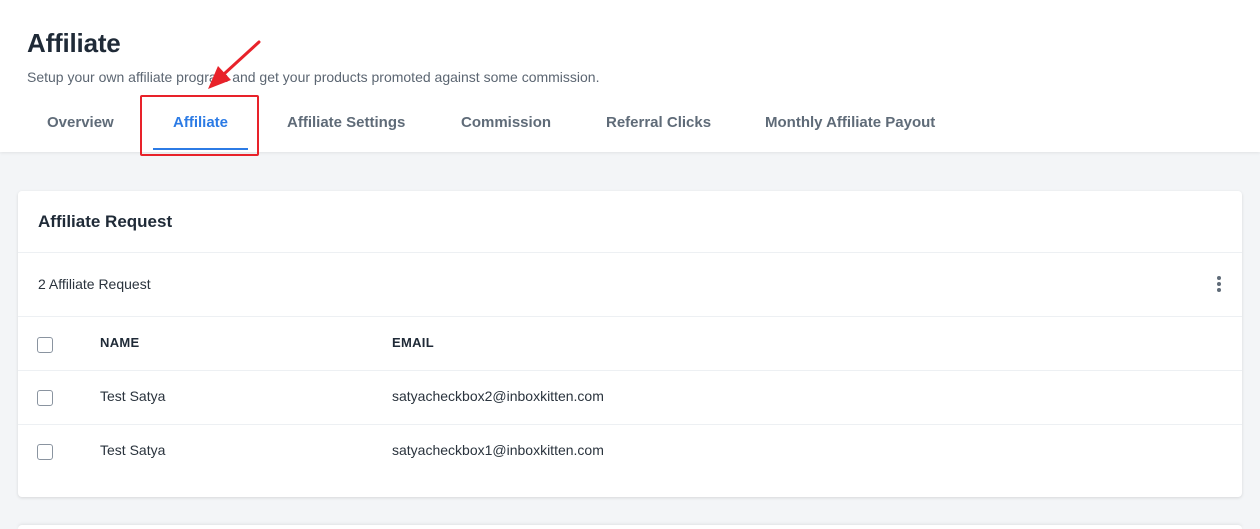  I want to click on more-options-icon, so click(1219, 285).